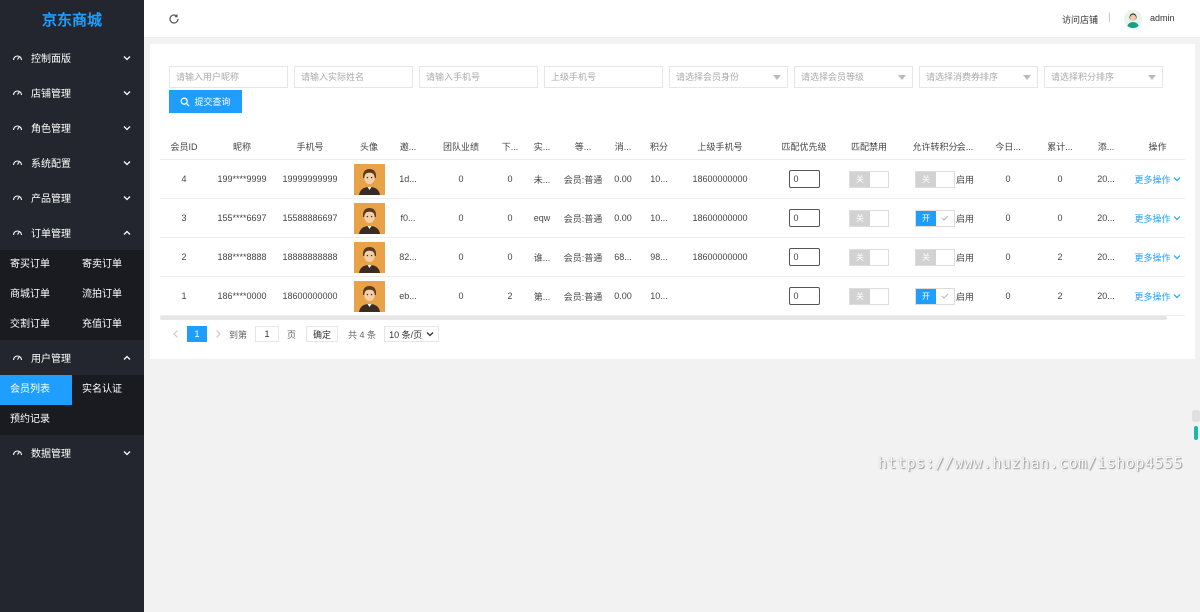  I want to click on submit-query-button: 提交查询, so click(205, 101).